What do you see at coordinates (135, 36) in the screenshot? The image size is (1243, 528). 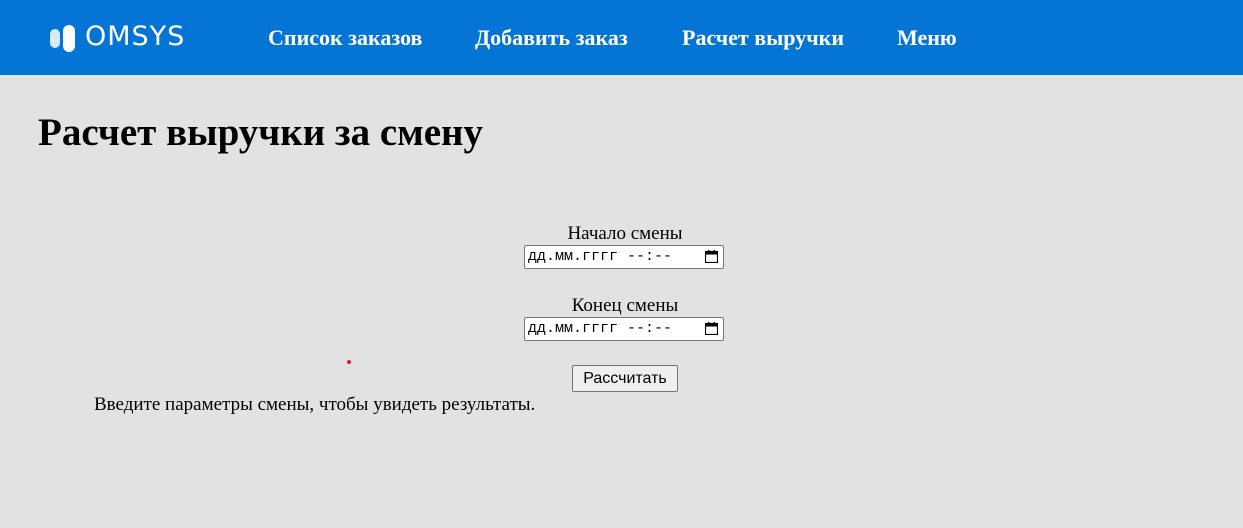 I see `logo-text: OMSYS` at bounding box center [135, 36].